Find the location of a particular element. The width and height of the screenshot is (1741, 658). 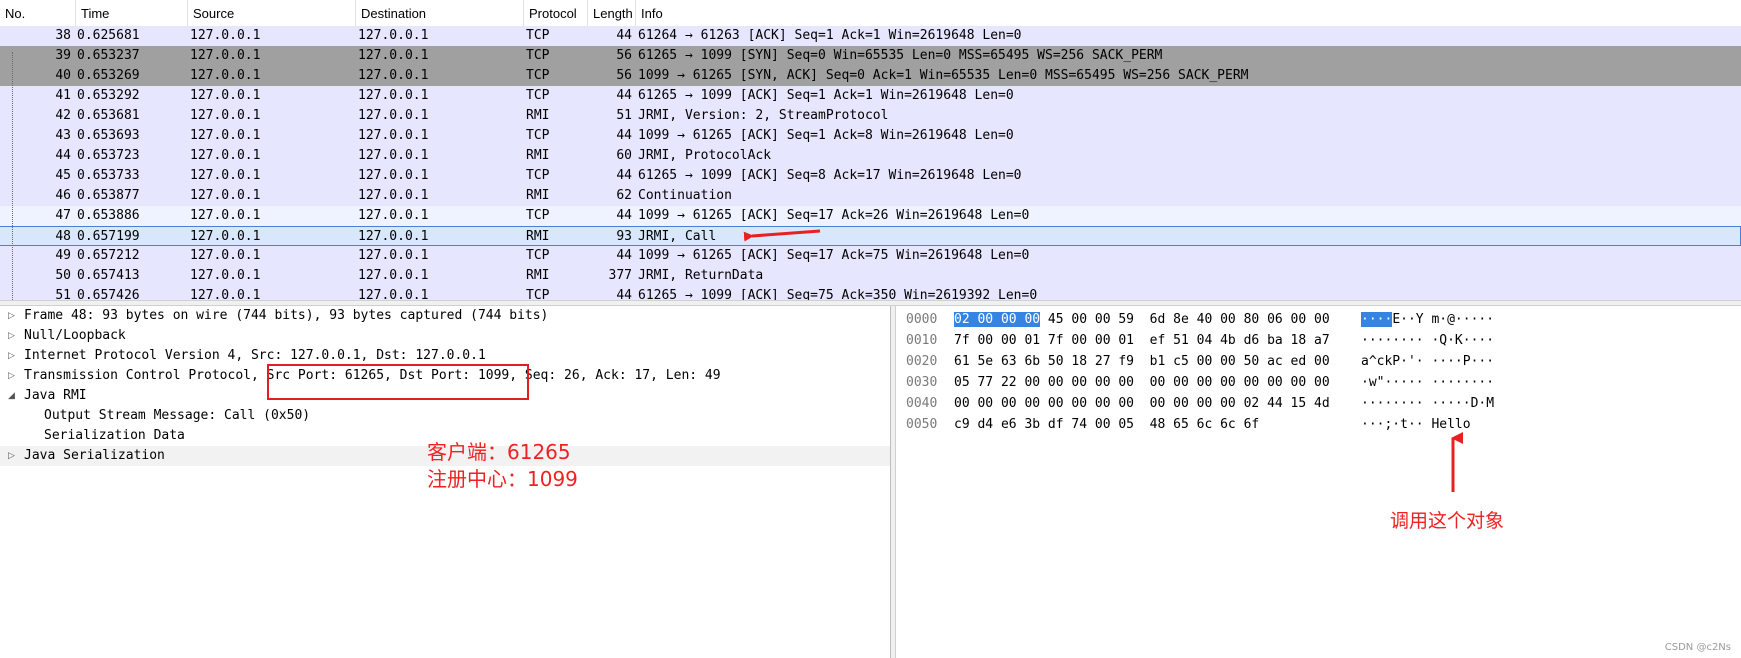

ascii-bytes: ····E··Y m·@····· is located at coordinates (1427, 320).